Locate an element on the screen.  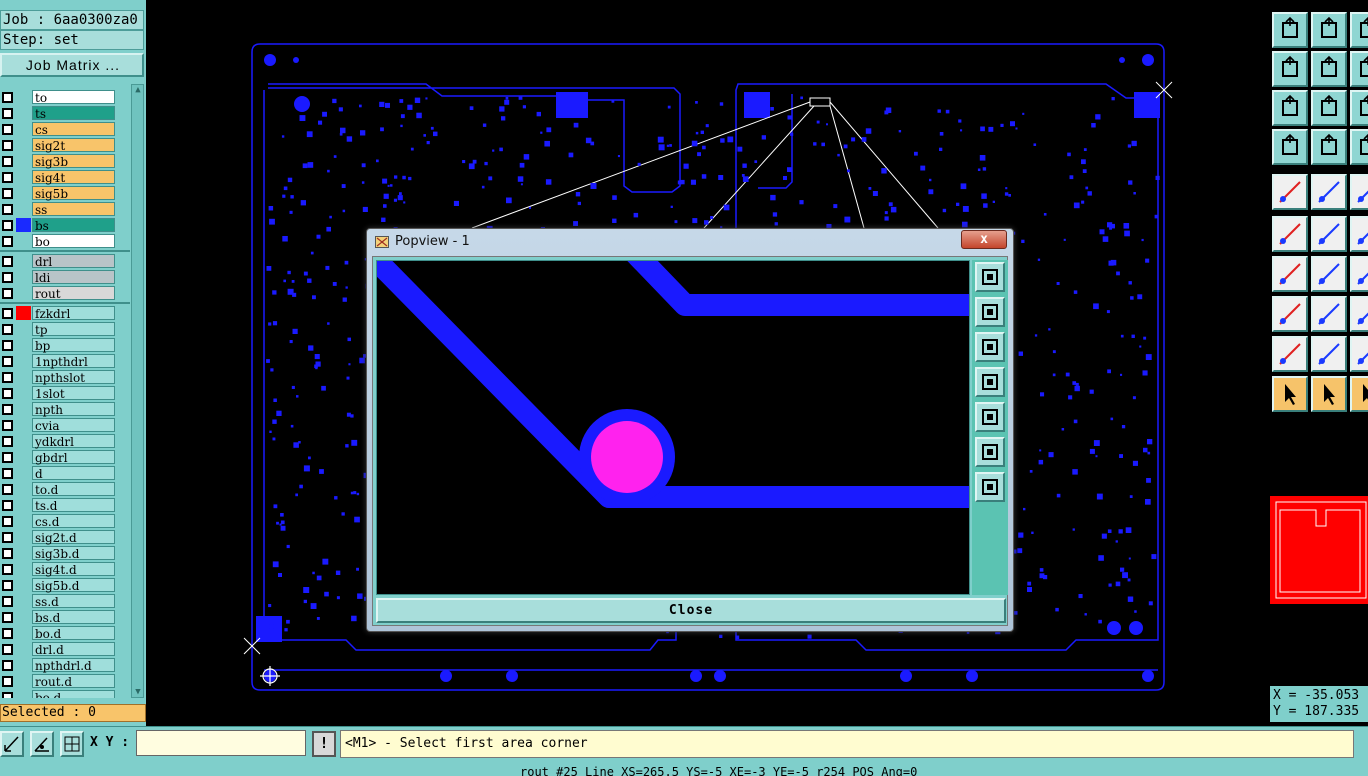
layer-name: sig2t.d is located at coordinates (73, 537).